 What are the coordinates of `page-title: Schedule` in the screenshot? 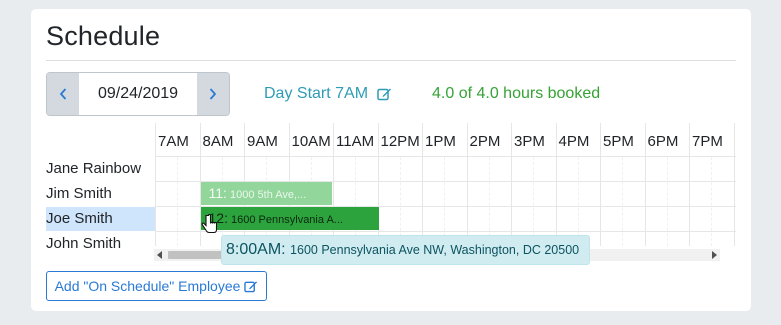 It's located at (103, 36).